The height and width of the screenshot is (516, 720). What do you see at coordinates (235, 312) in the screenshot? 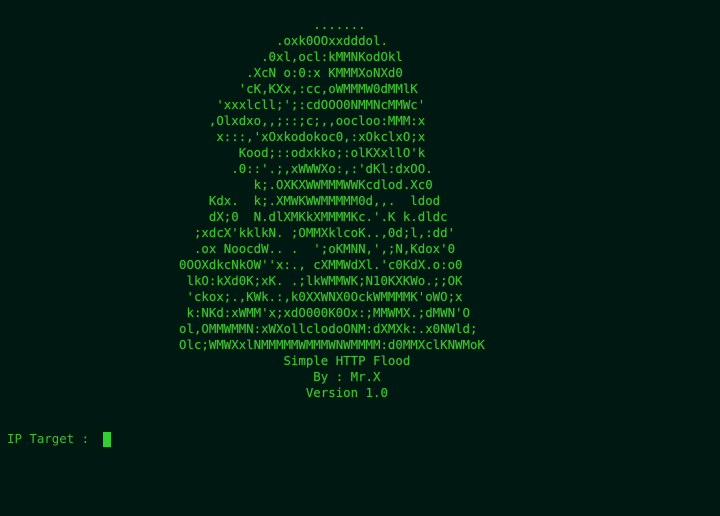
I see `banner-line: k:NKd:xWMM'x;xdO000K0Ox:;MMWMX.;dMWN'O` at bounding box center [235, 312].